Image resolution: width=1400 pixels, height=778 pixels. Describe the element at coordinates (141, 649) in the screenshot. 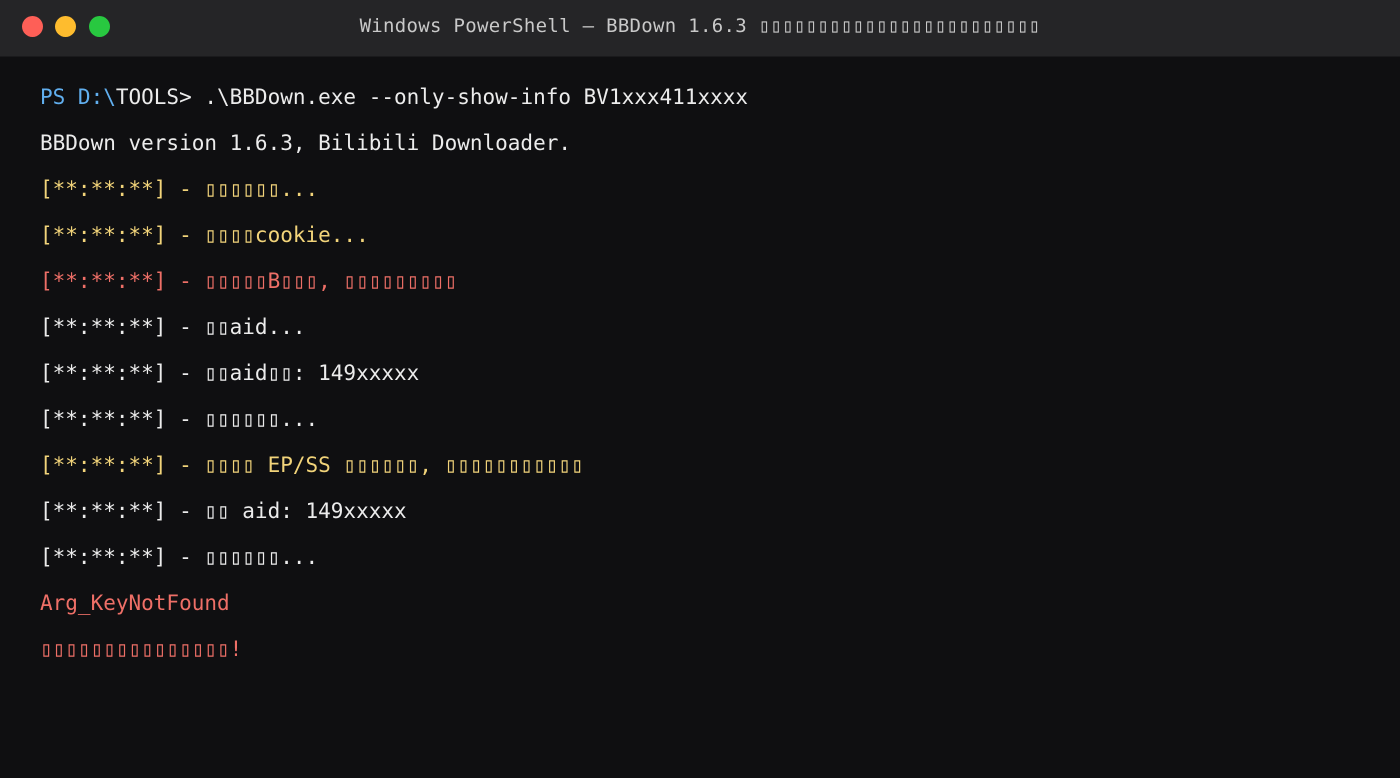

I see `error-line: ▯▯▯▯▯▯▯▯▯▯▯▯▯▯▯!` at that location.